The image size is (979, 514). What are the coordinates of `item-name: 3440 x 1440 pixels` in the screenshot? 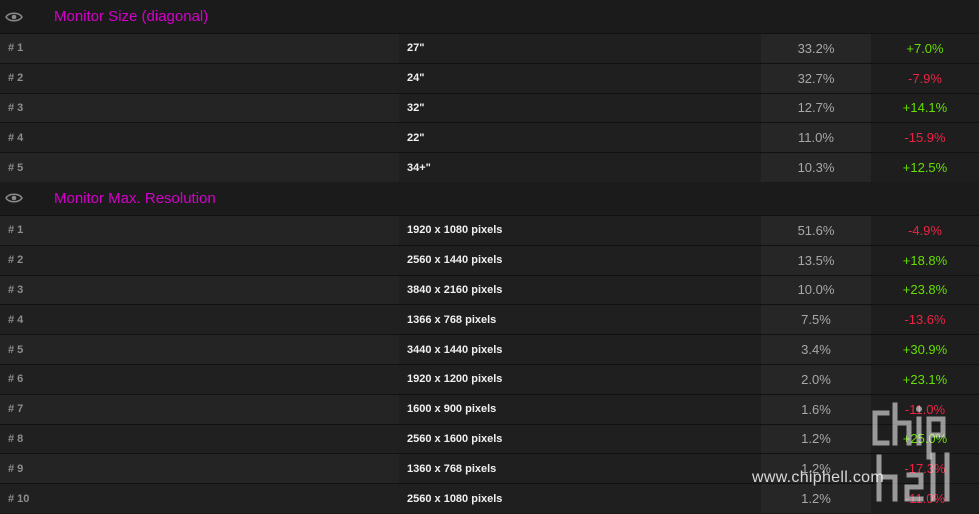 It's located at (580, 349).